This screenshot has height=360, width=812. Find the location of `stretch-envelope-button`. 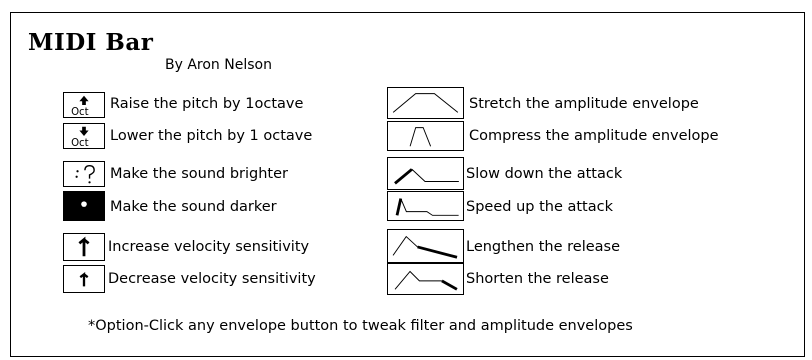

stretch-envelope-button is located at coordinates (425, 103).